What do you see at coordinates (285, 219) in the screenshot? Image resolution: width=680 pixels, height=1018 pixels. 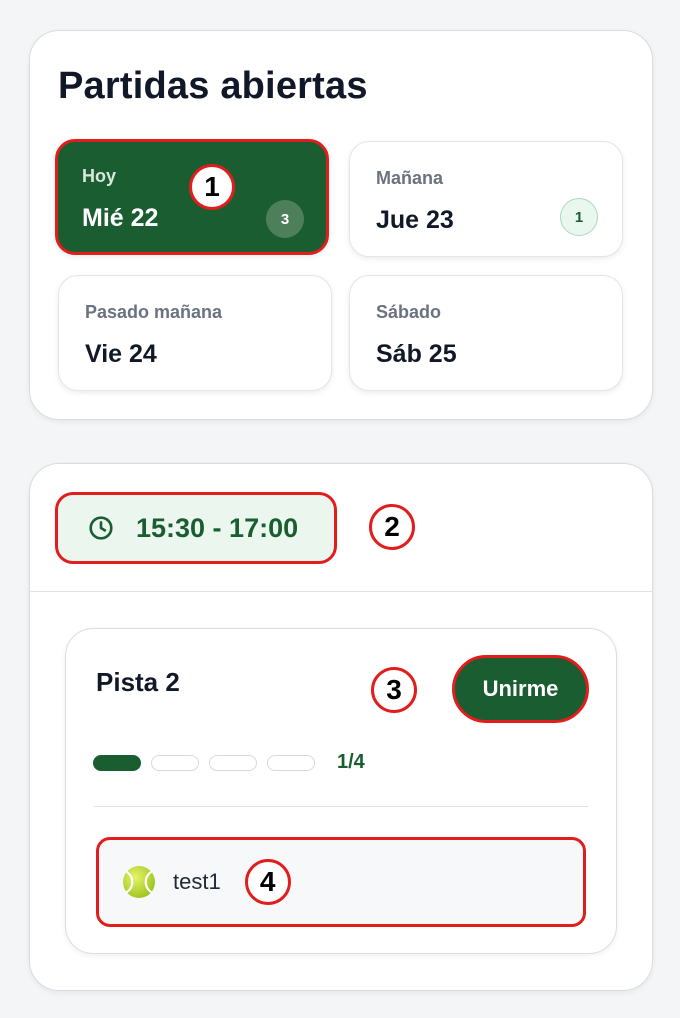 I see `match-count-badge: 3` at bounding box center [285, 219].